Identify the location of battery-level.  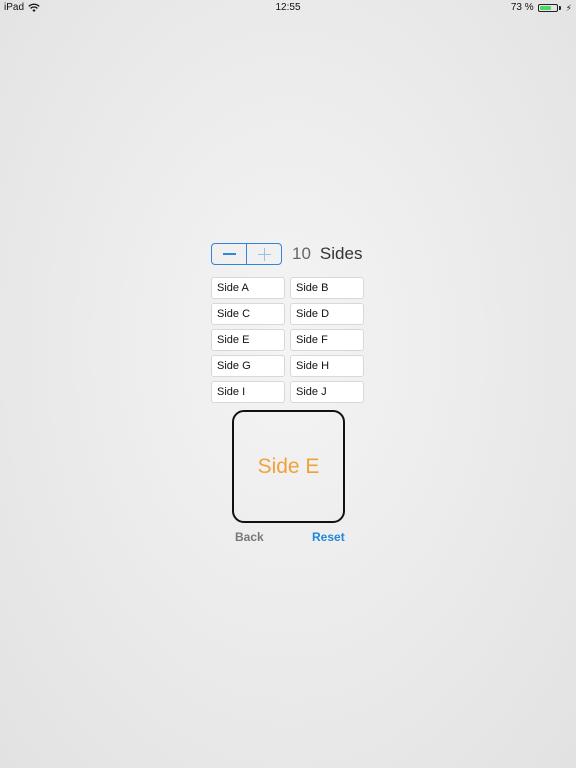
(545, 8).